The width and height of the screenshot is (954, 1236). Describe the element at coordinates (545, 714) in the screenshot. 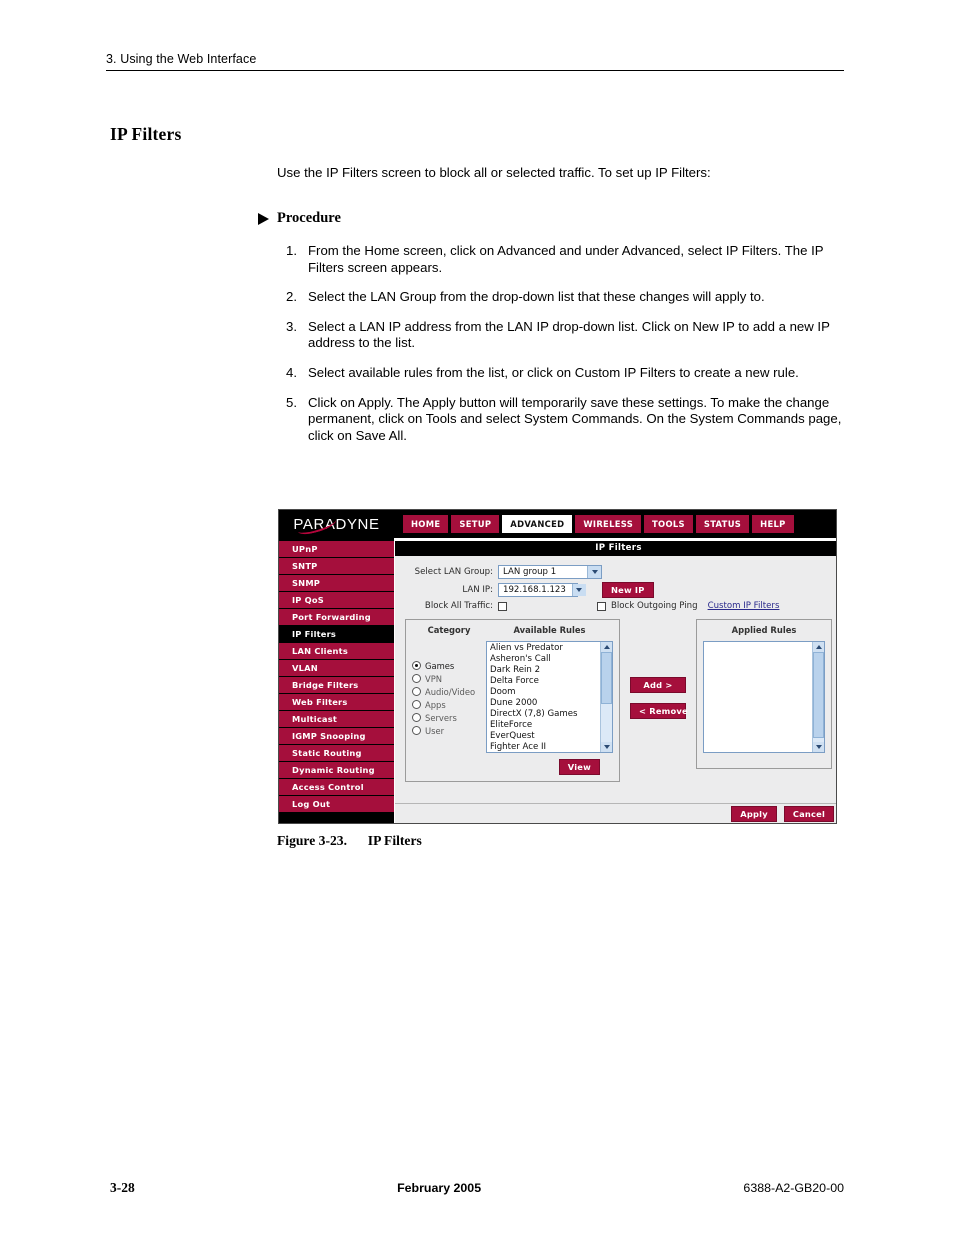

I see `list-item: DirectX (7,8) Games` at that location.